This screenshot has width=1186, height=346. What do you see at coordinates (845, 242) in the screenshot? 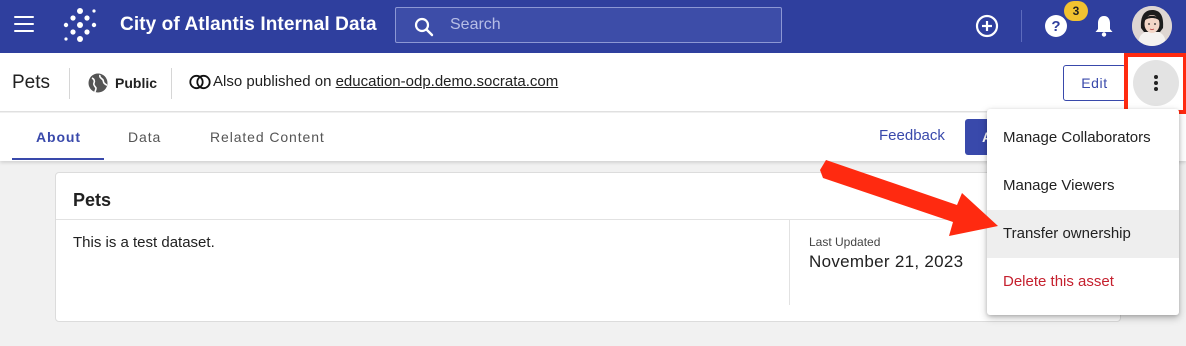
I see `last-updated-label: Last Updated` at bounding box center [845, 242].